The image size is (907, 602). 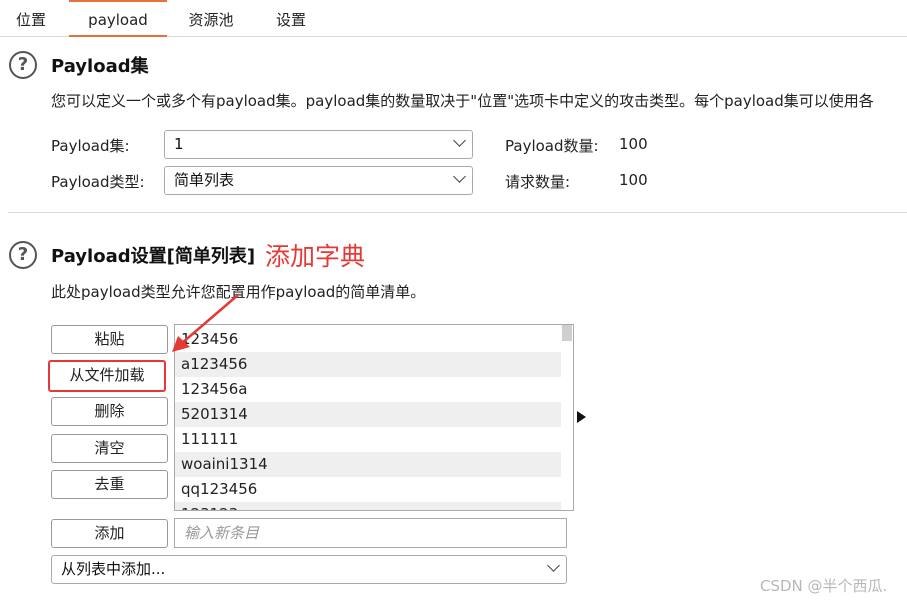 I want to click on tab-resource-pool: 资源池, so click(x=211, y=18).